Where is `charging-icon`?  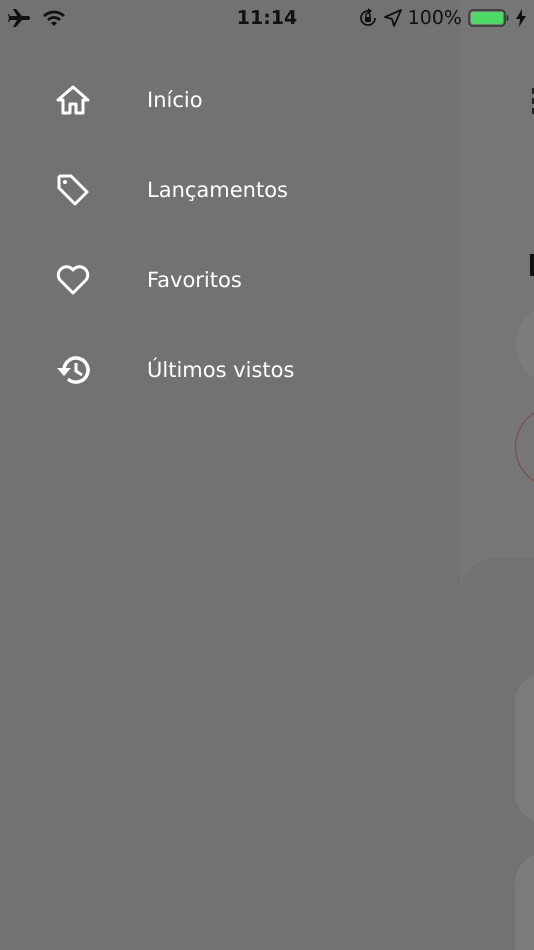
charging-icon is located at coordinates (521, 18).